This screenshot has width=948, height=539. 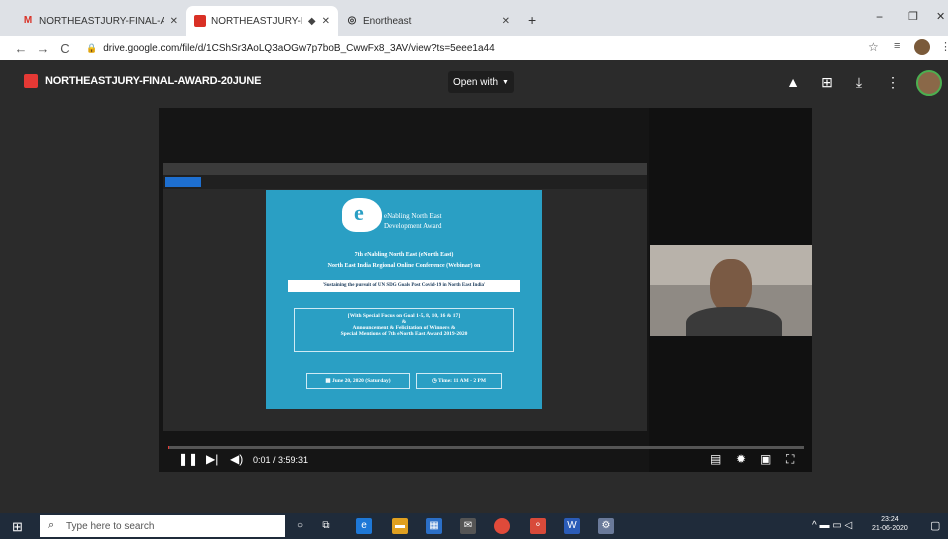 What do you see at coordinates (17, 527) in the screenshot?
I see `windows-start-icon: ⊞` at bounding box center [17, 527].